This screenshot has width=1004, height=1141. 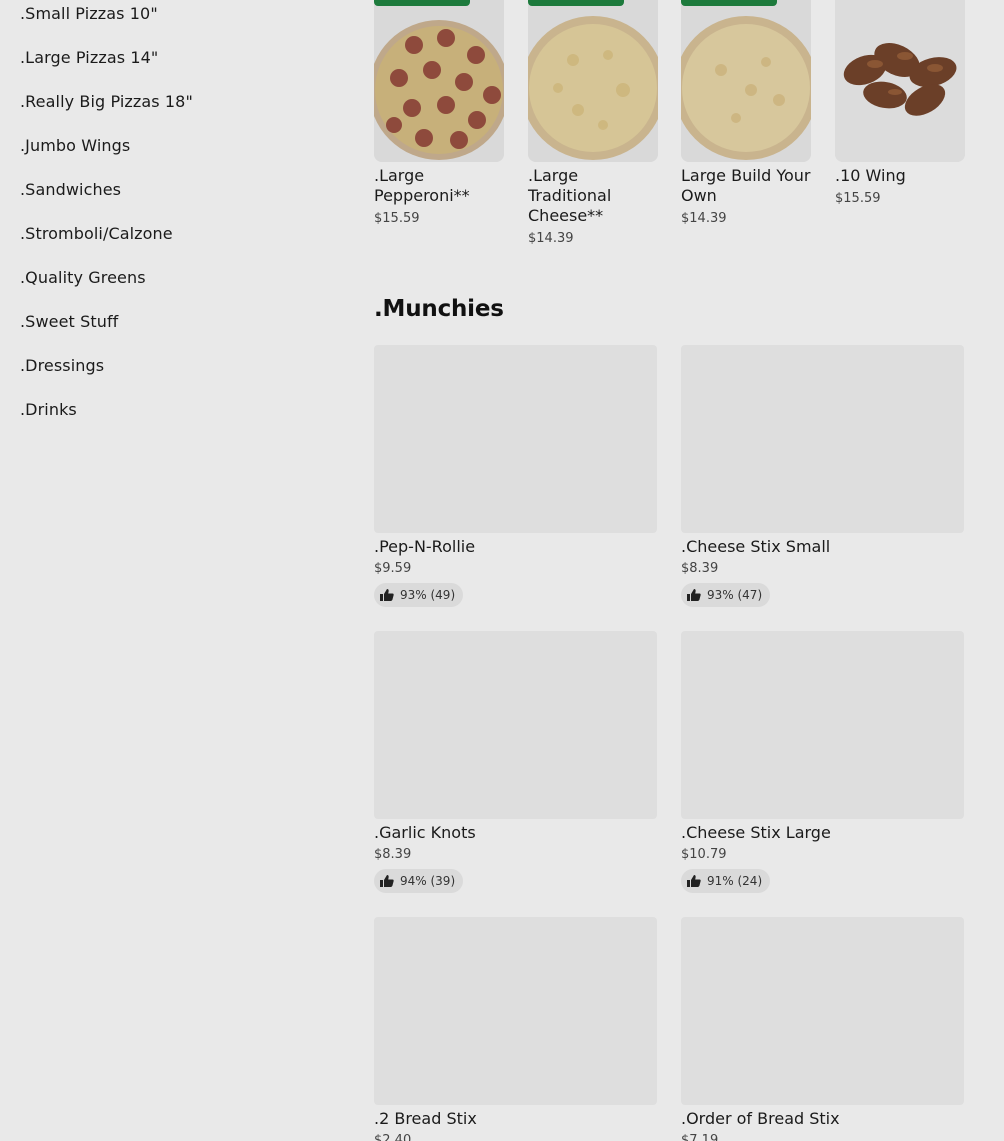 What do you see at coordinates (48, 409) in the screenshot?
I see `category-drinks: .Drinks` at bounding box center [48, 409].